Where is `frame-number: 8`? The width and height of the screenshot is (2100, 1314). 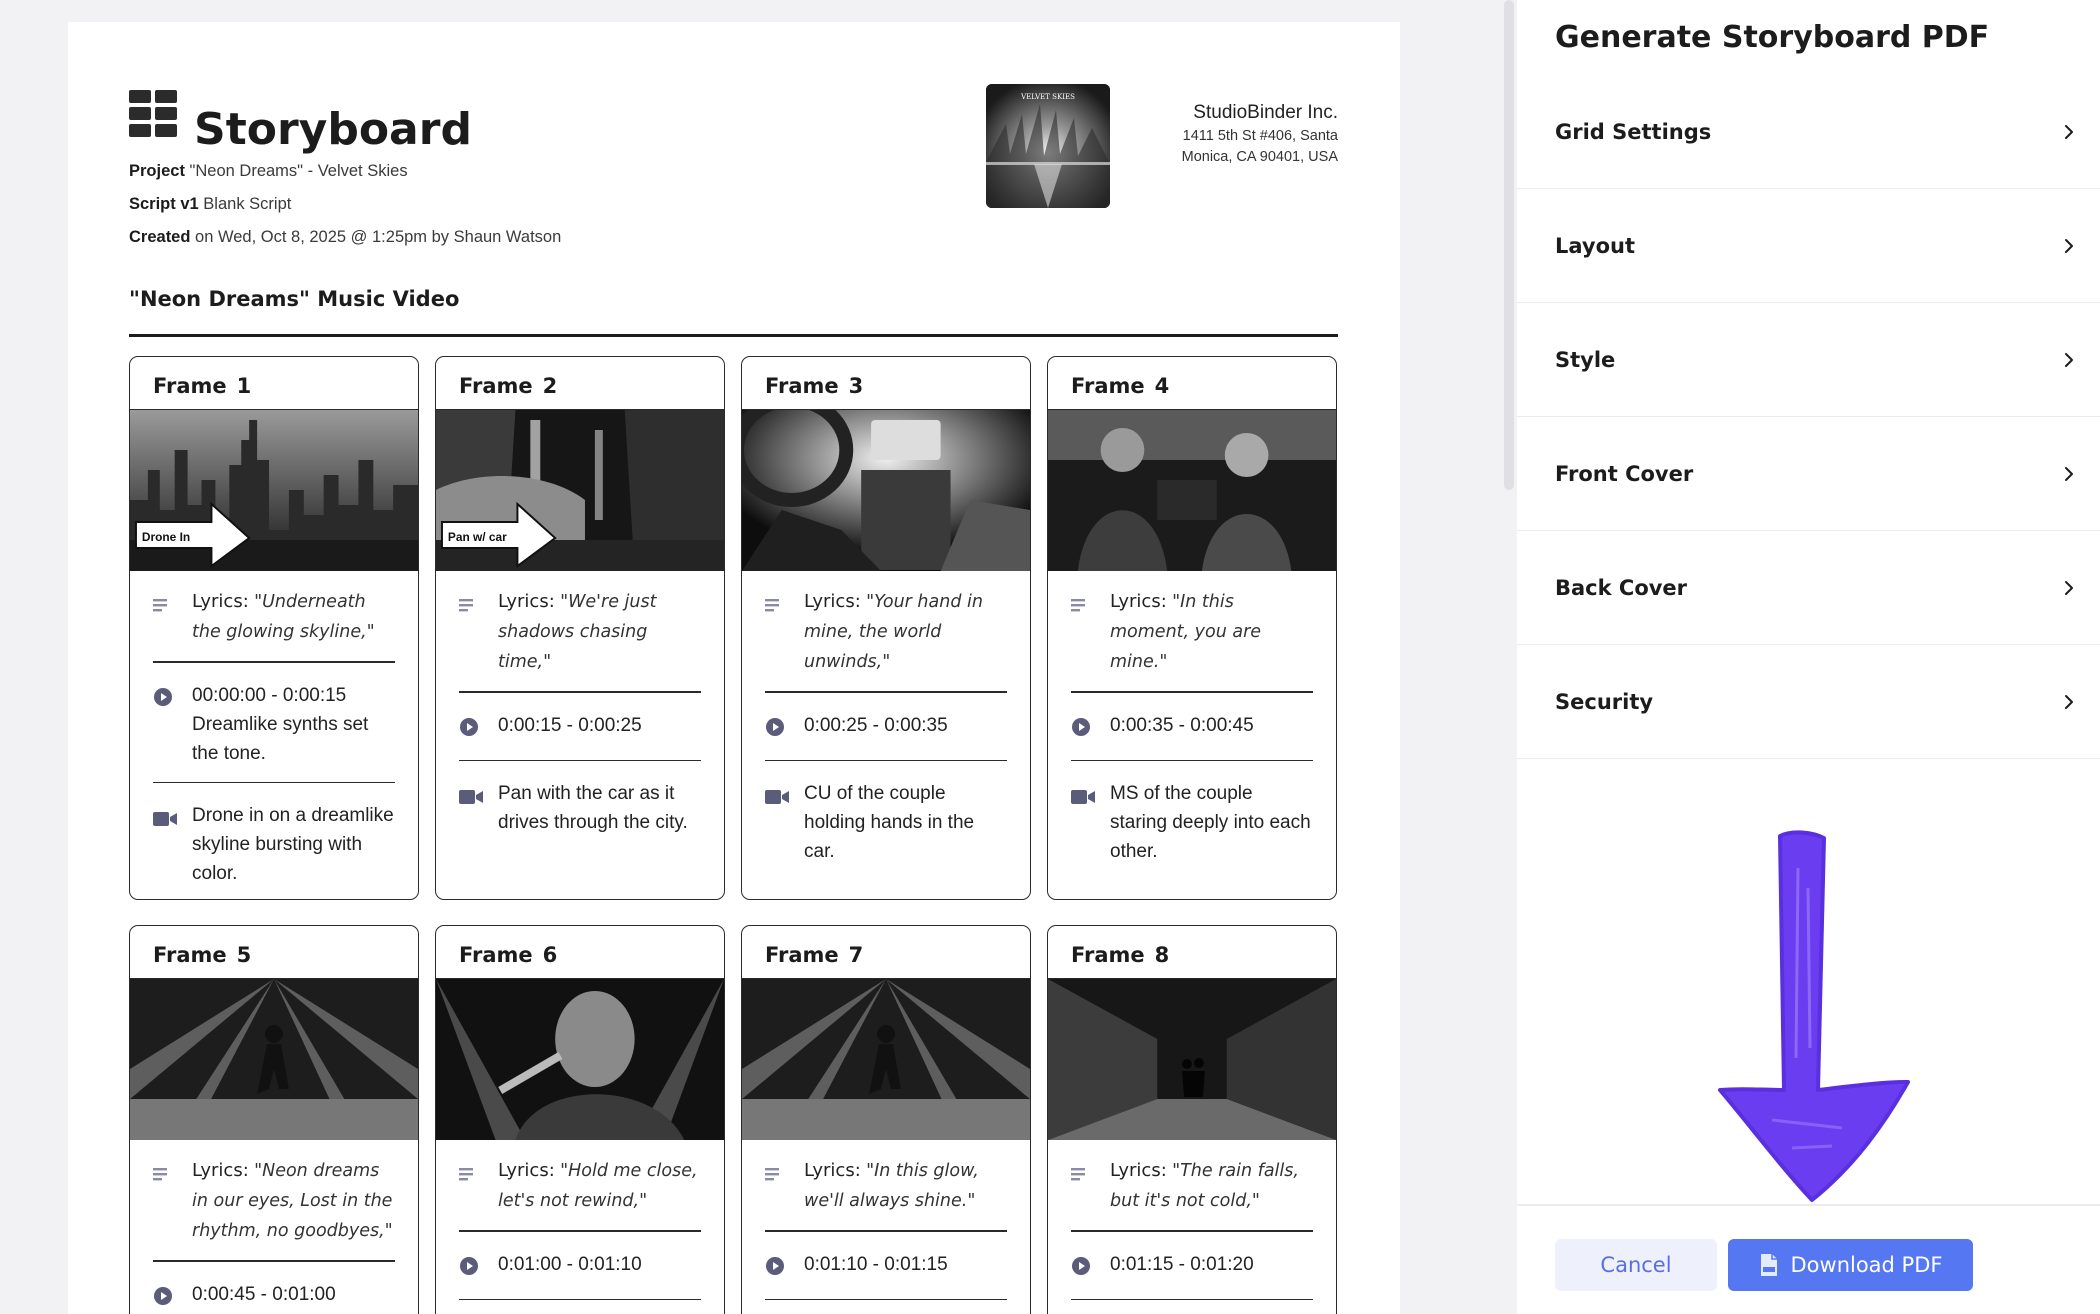
frame-number: 8 is located at coordinates (1162, 955).